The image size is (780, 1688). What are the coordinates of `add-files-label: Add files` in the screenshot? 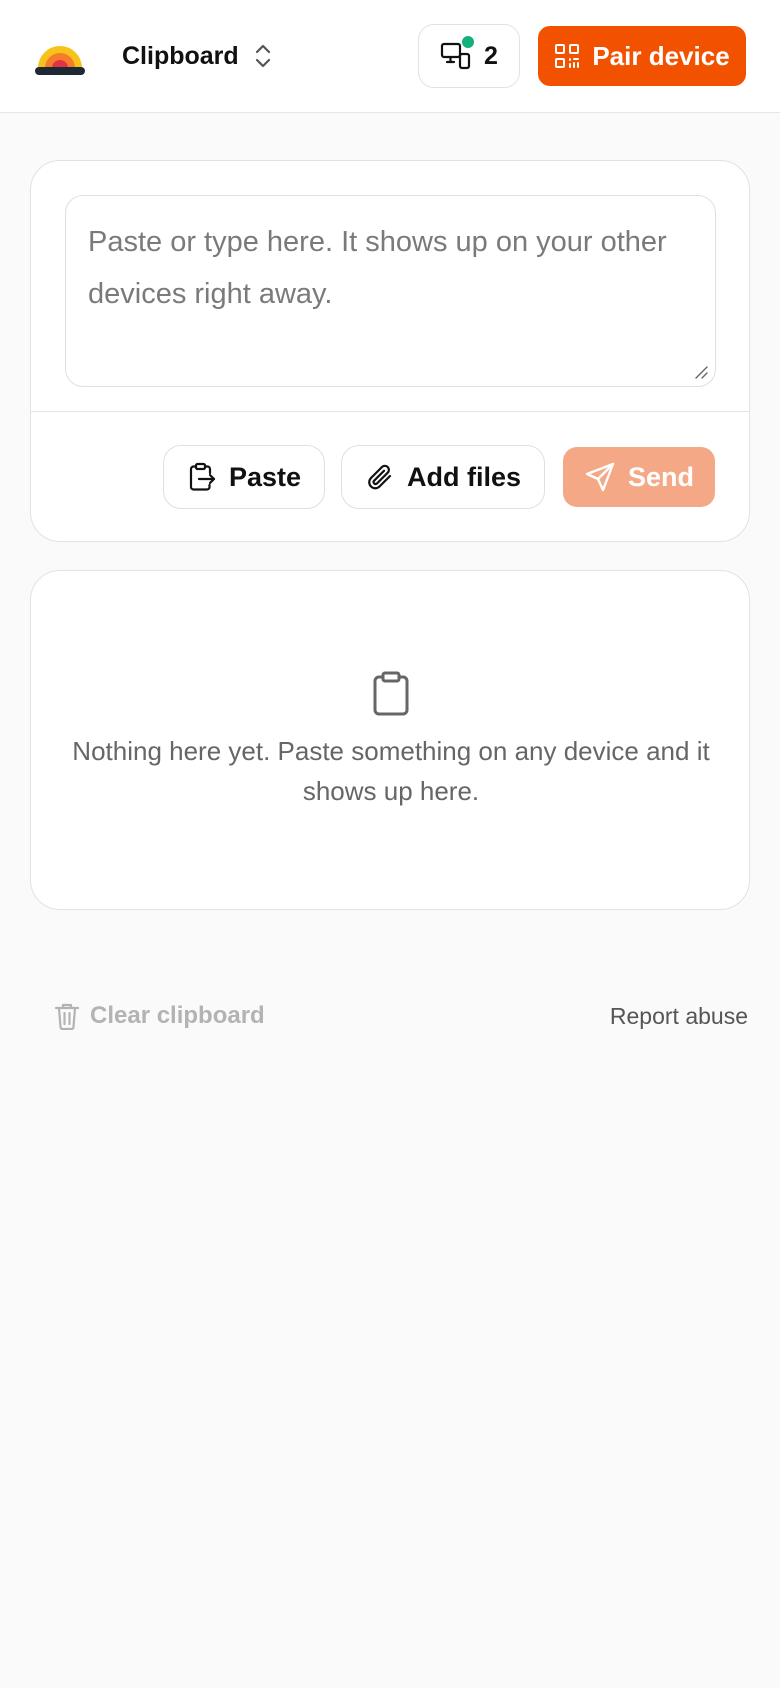 It's located at (463, 476).